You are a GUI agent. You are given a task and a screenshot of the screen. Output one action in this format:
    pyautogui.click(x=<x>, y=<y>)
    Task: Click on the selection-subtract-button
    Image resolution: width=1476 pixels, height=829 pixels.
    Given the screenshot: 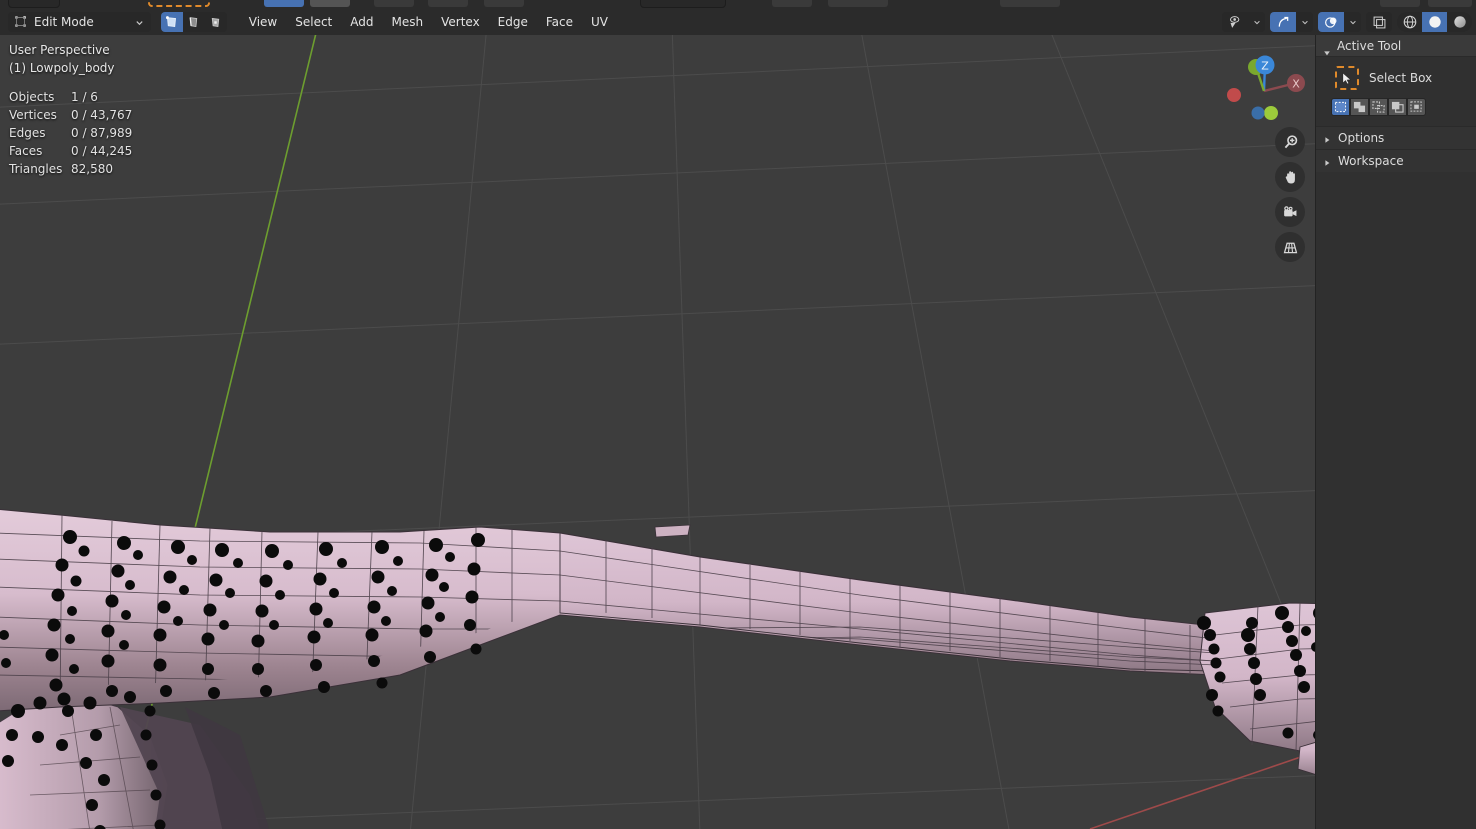 What is the action you would take?
    pyautogui.click(x=1378, y=107)
    